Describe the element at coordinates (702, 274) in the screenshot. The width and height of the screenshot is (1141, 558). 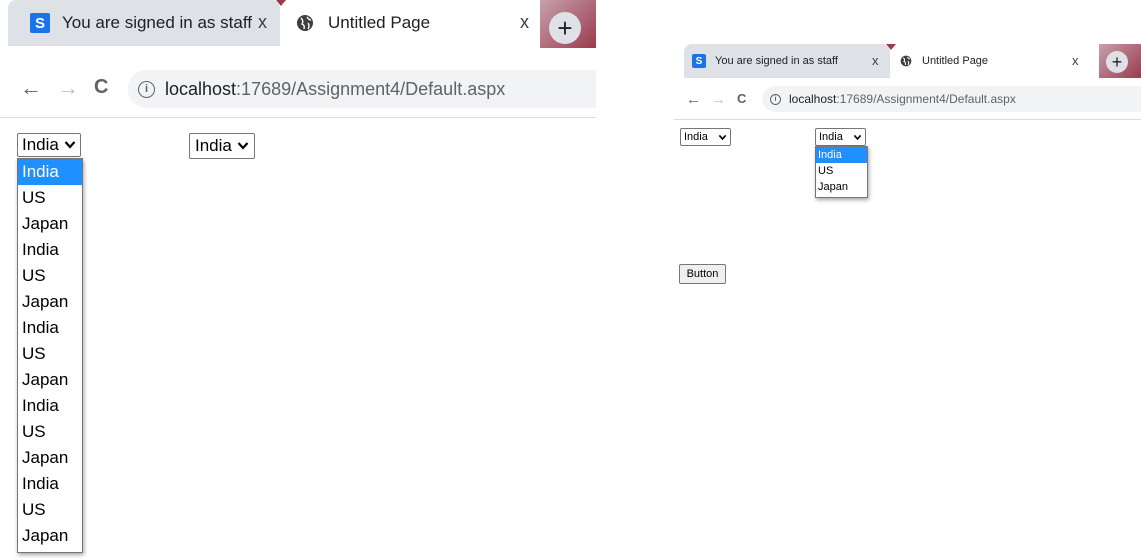
I see `submit-button: Button` at that location.